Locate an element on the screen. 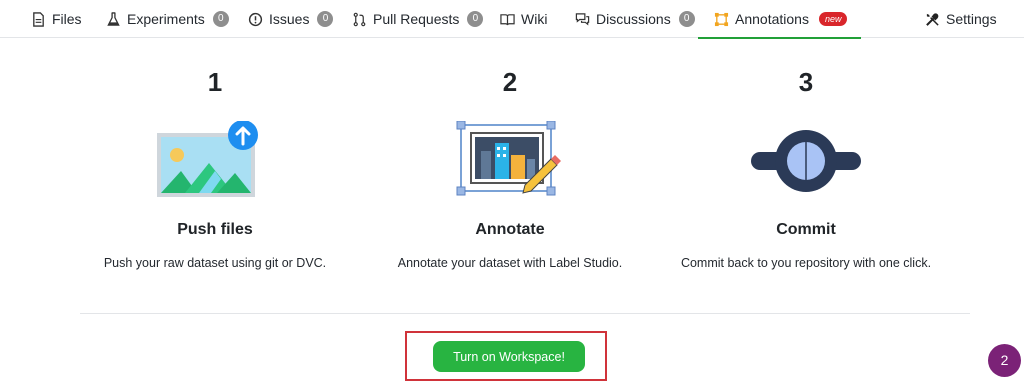  step-number: 3 is located at coordinates (806, 82).